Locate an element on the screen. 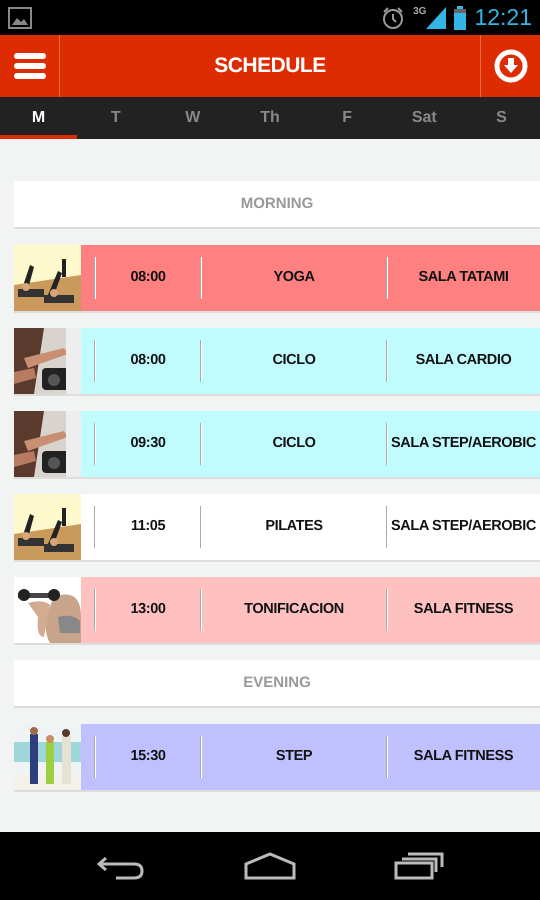 The width and height of the screenshot is (540, 900). battery-icon is located at coordinates (460, 18).